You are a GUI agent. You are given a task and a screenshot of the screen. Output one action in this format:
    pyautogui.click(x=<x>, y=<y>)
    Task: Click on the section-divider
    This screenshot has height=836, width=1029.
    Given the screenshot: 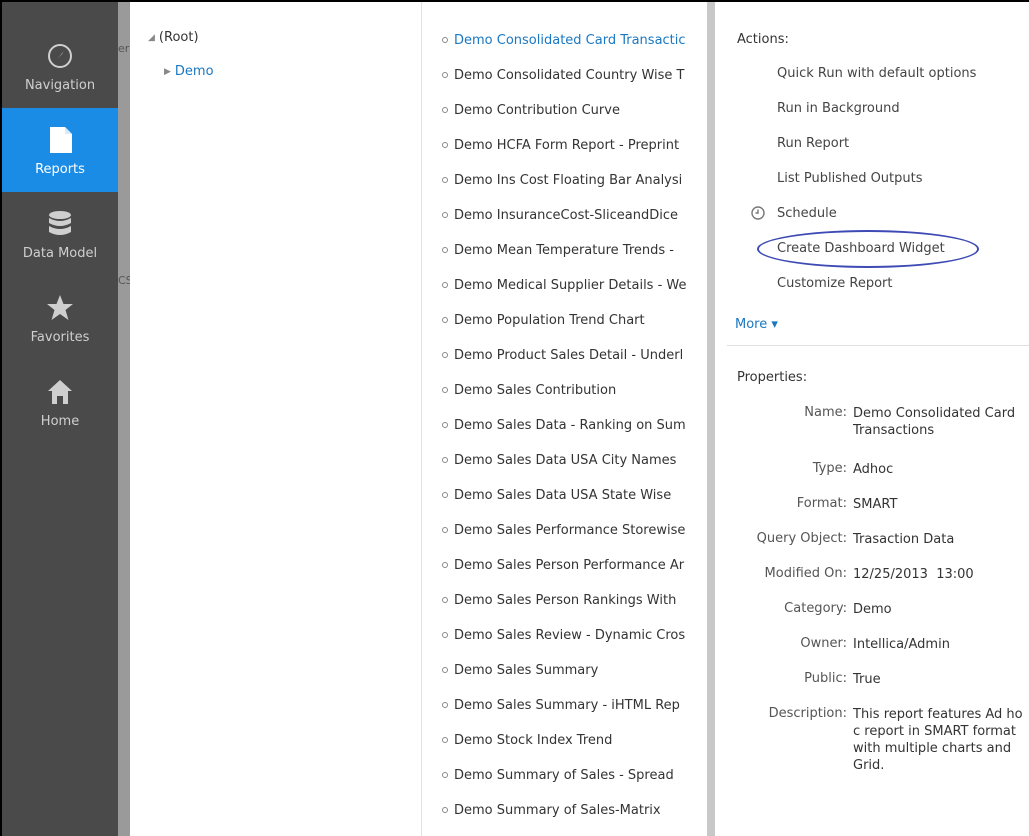 What is the action you would take?
    pyautogui.click(x=878, y=345)
    